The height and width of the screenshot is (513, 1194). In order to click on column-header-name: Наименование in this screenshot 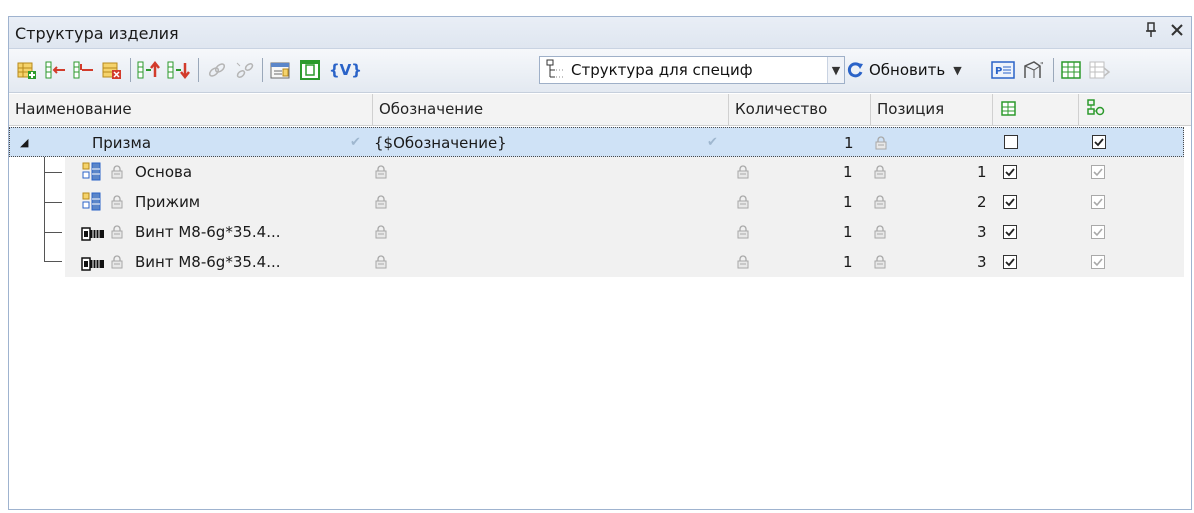, I will do `click(191, 109)`.